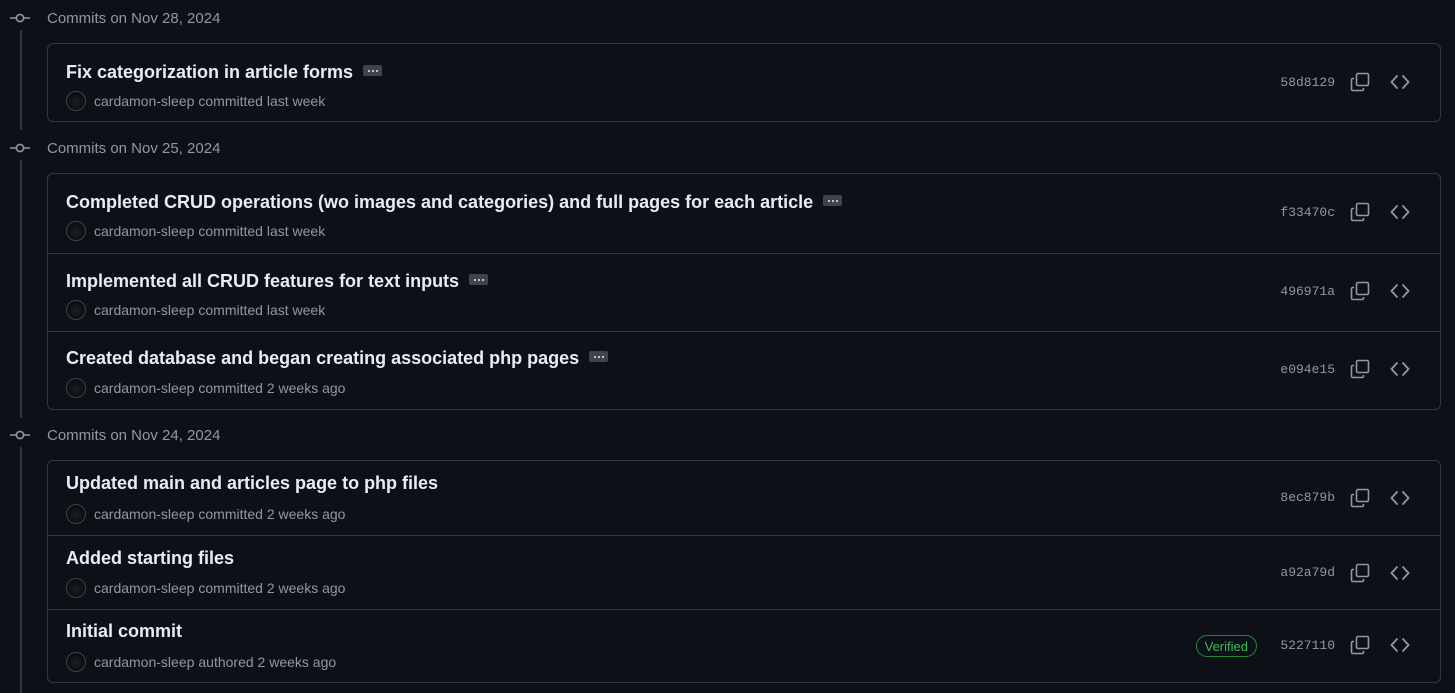  I want to click on commit-title-wrap: Fix categorization in article forms, so click(224, 72).